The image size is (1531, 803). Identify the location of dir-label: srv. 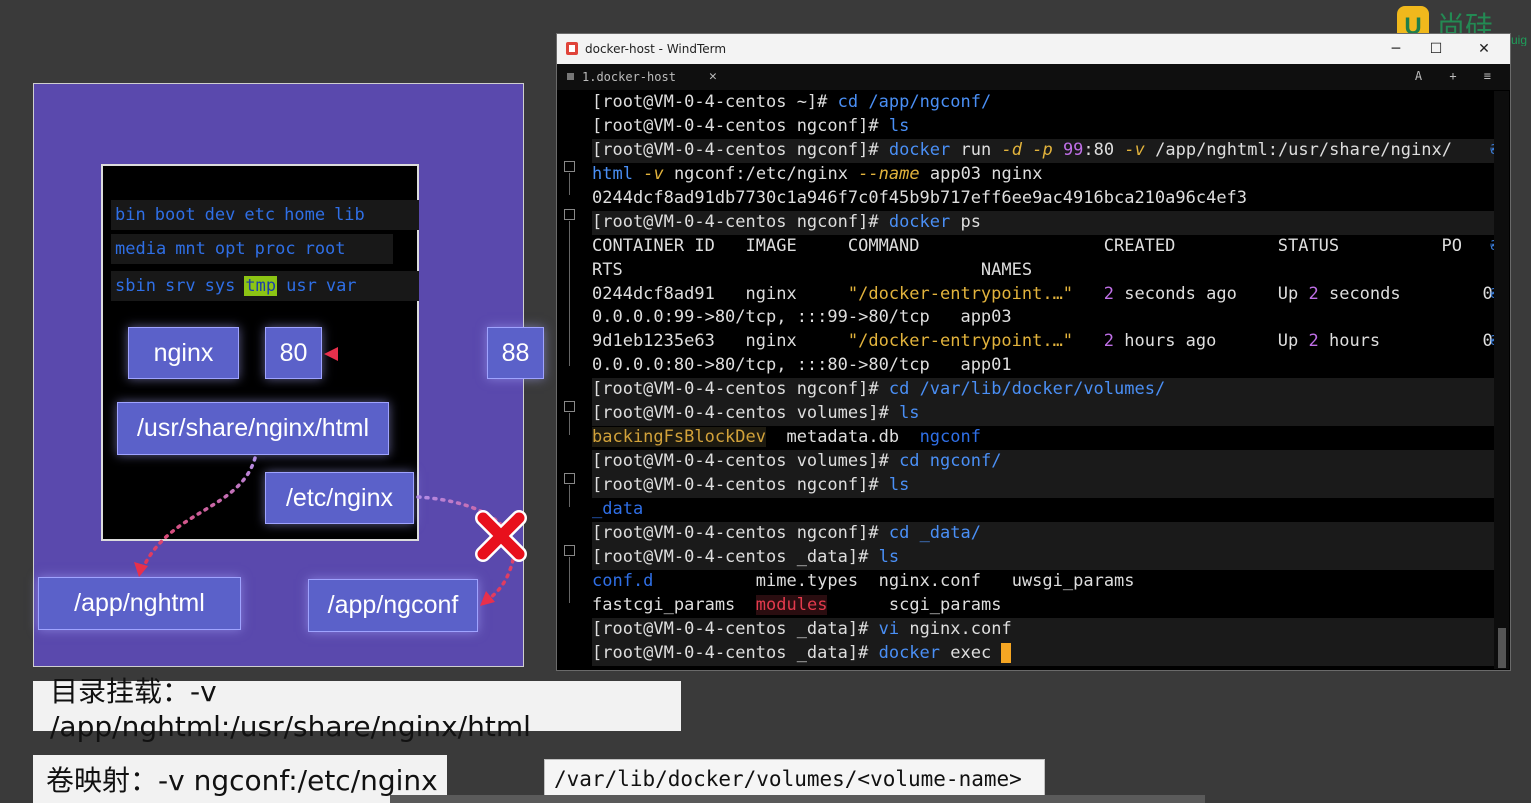
(180, 286).